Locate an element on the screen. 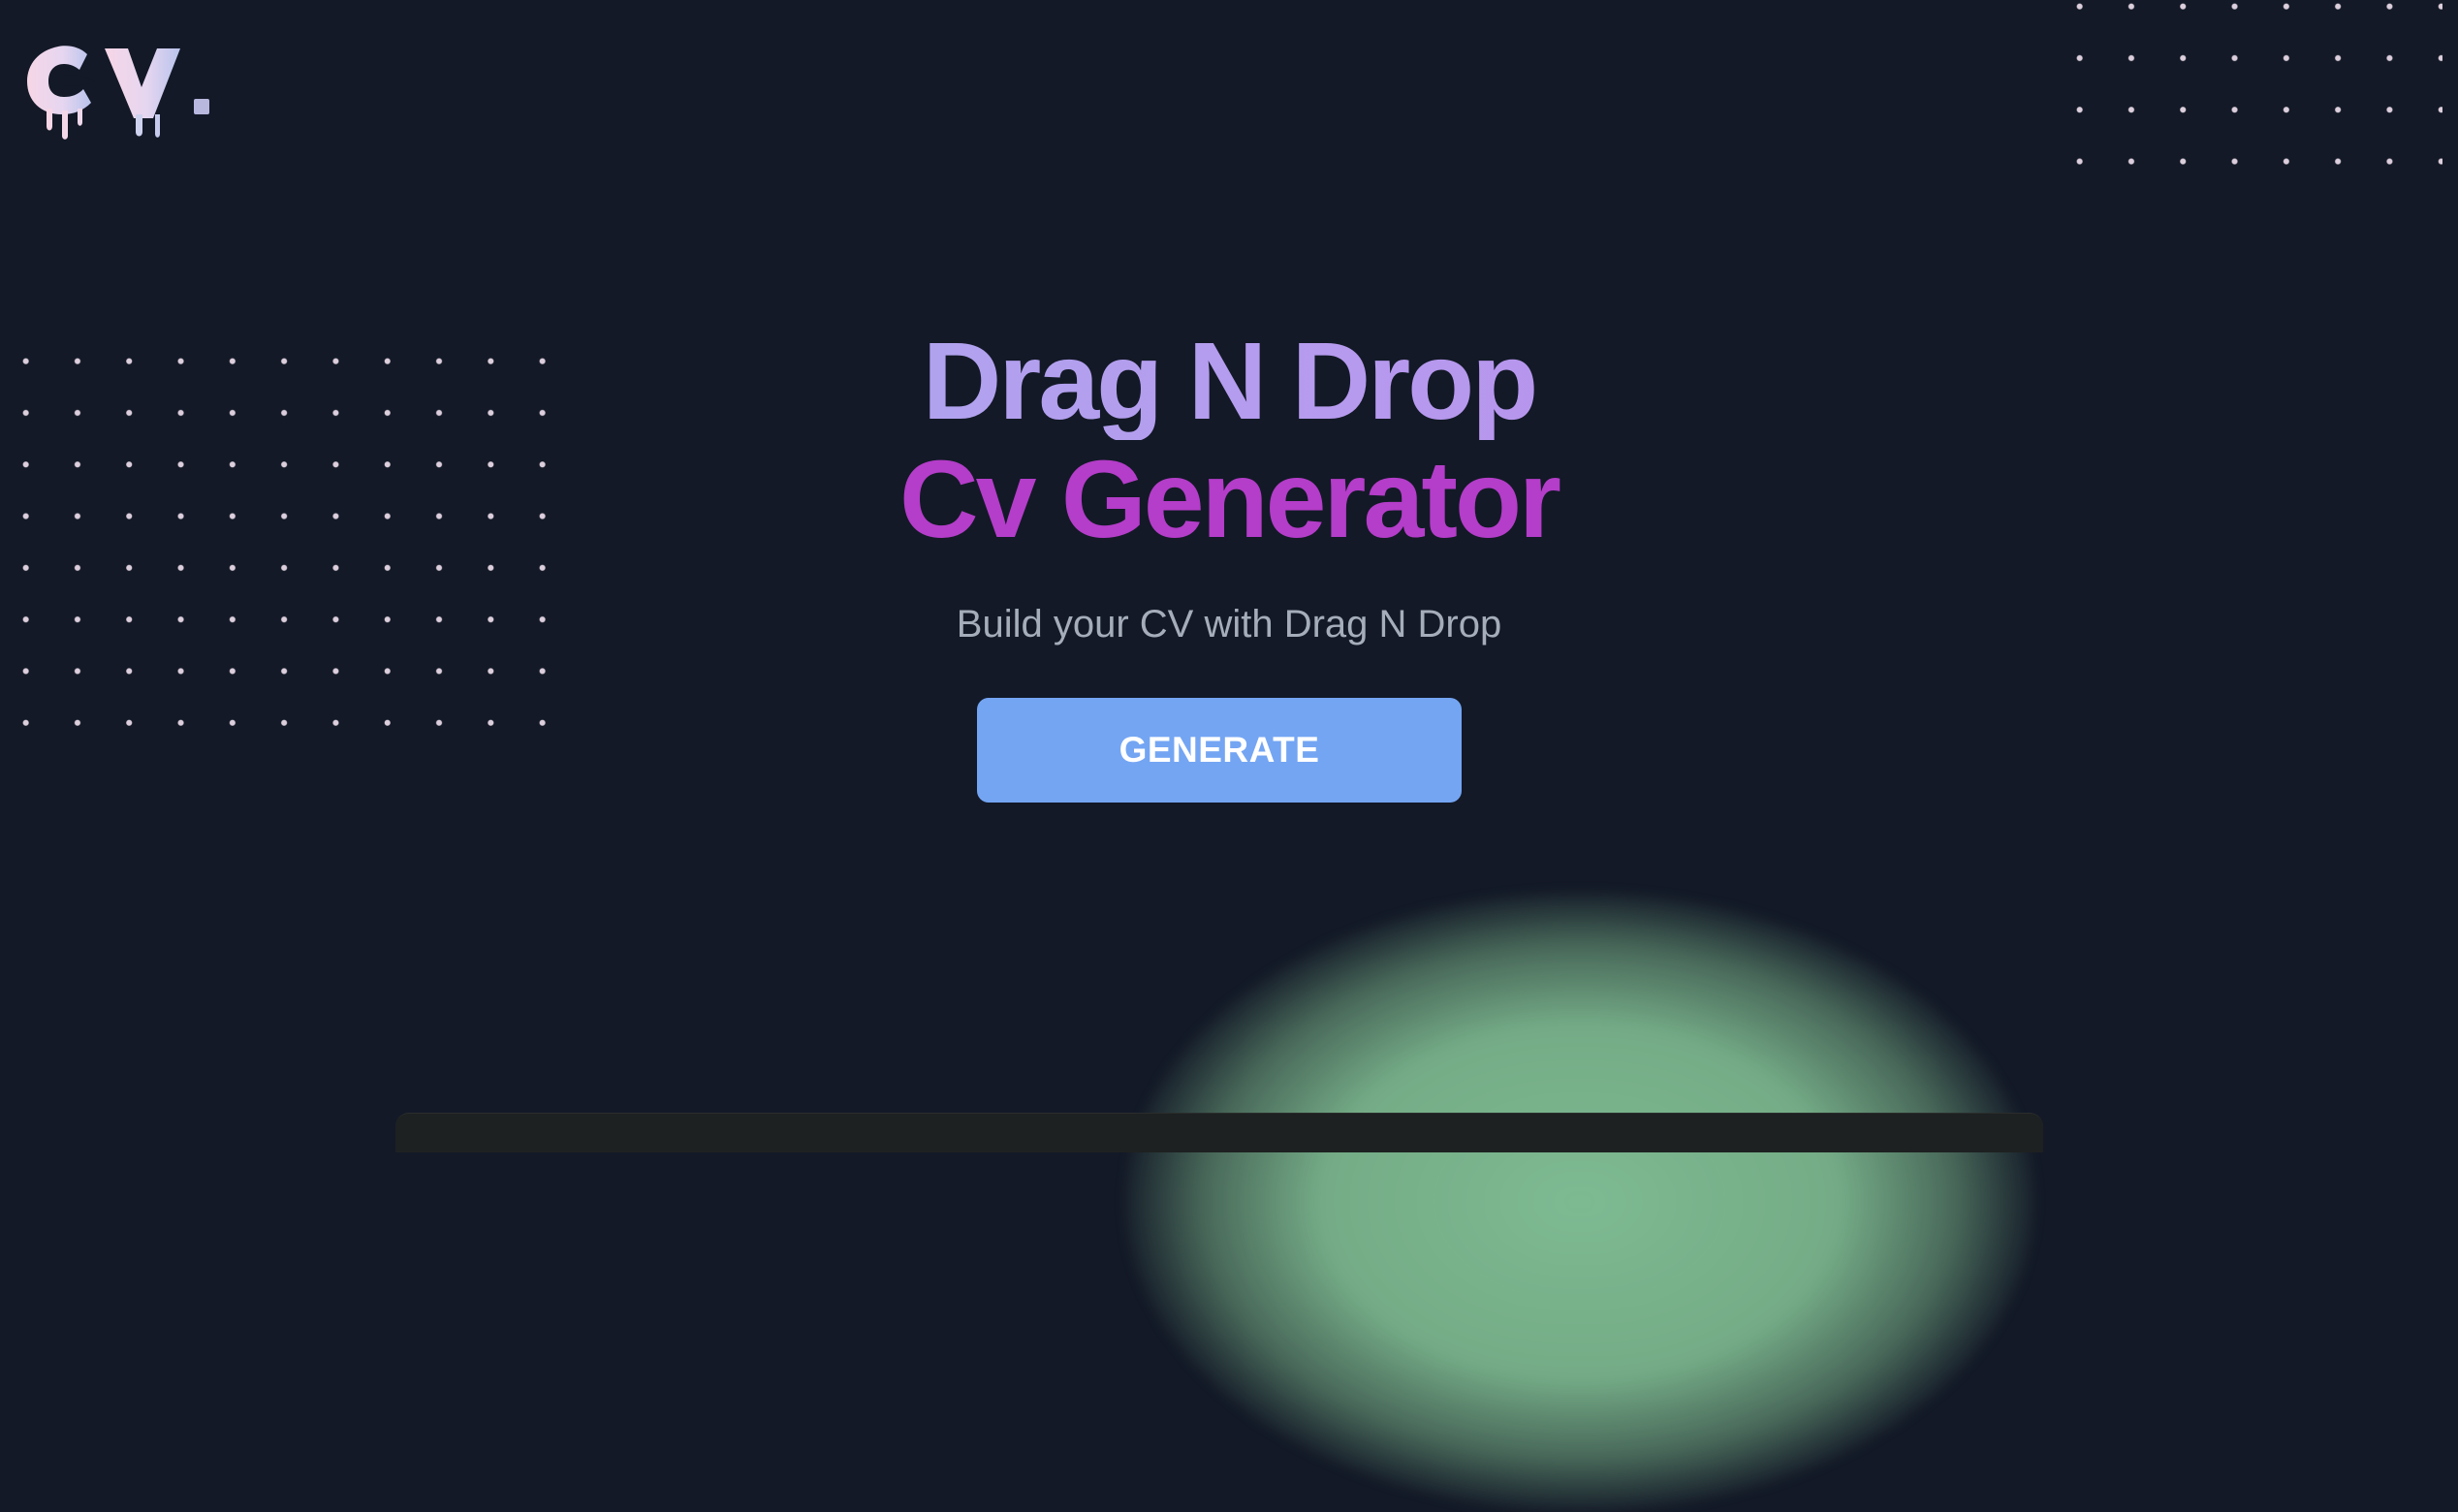 The width and height of the screenshot is (2458, 1512). dot-grid-top-right is located at coordinates (2249, 87).